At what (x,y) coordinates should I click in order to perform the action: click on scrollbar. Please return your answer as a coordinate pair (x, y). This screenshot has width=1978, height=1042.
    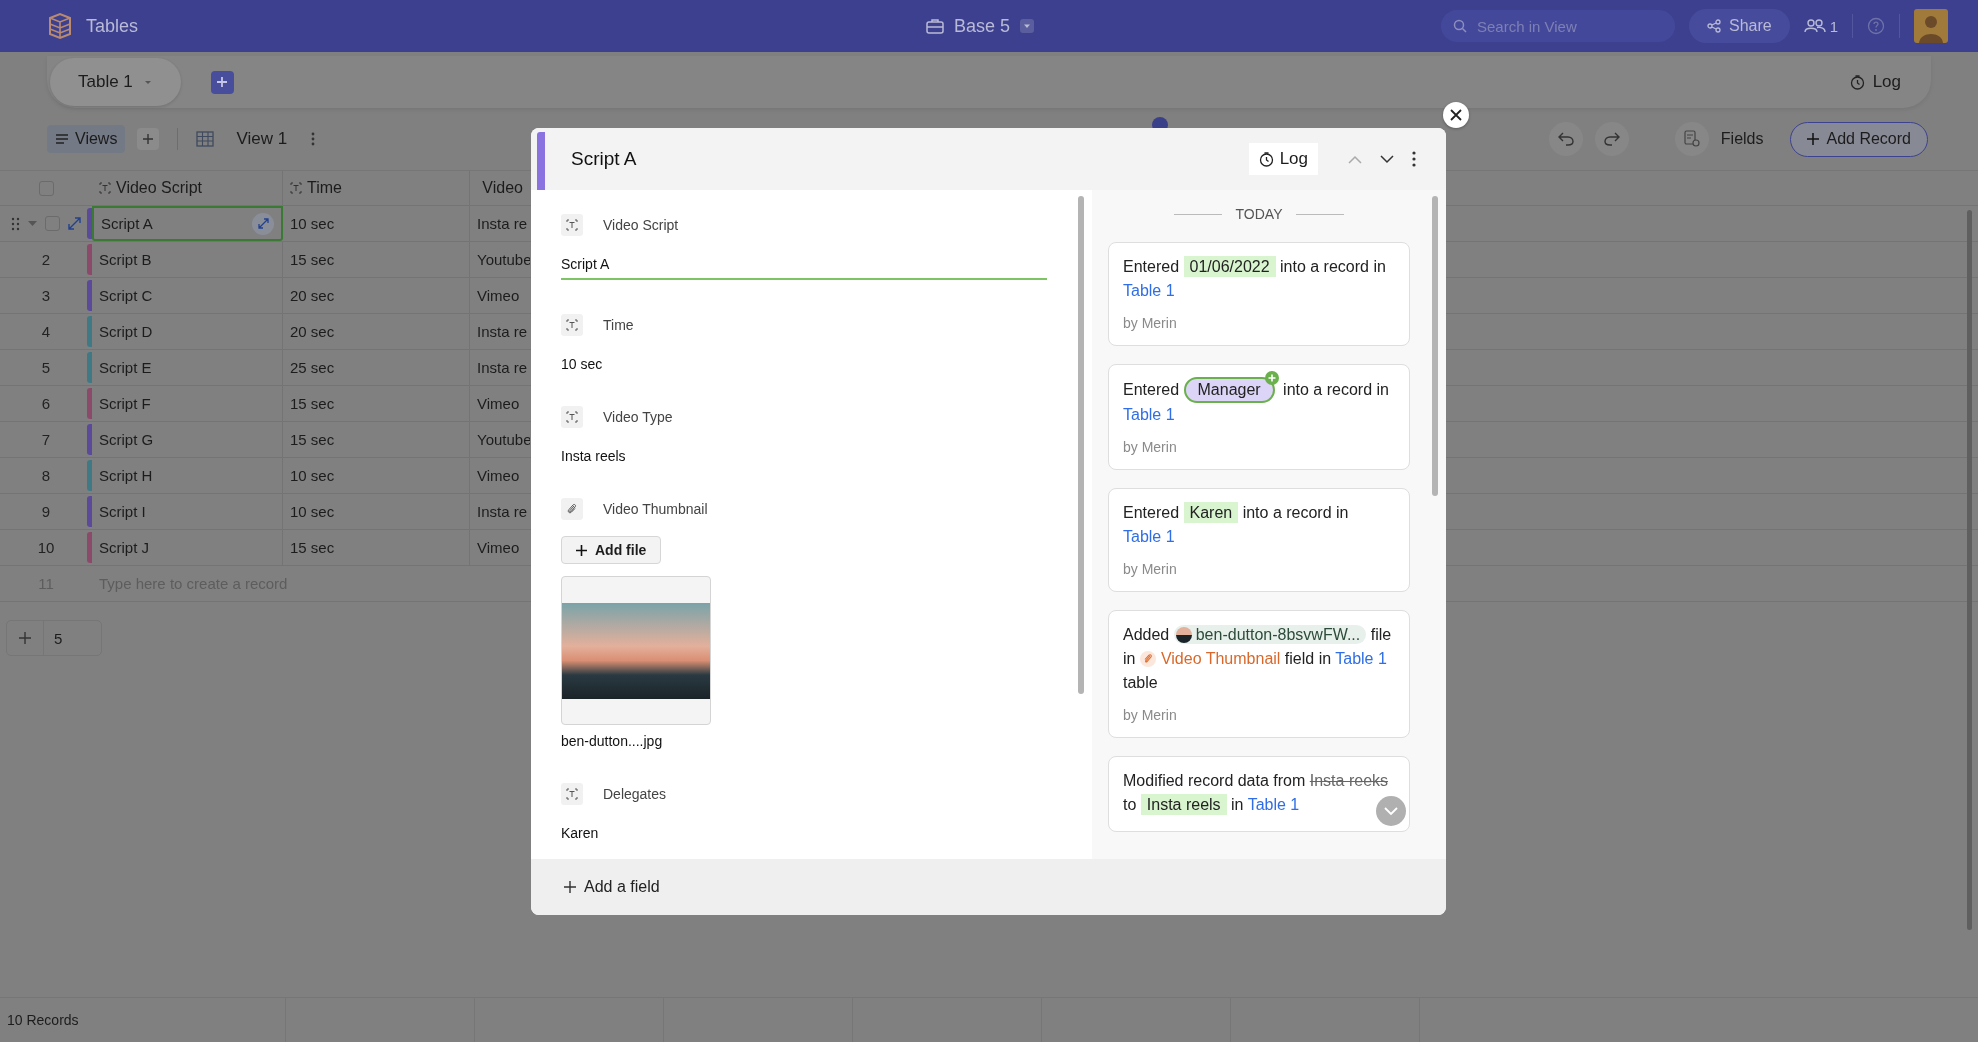
    Looking at the image, I should click on (1969, 570).